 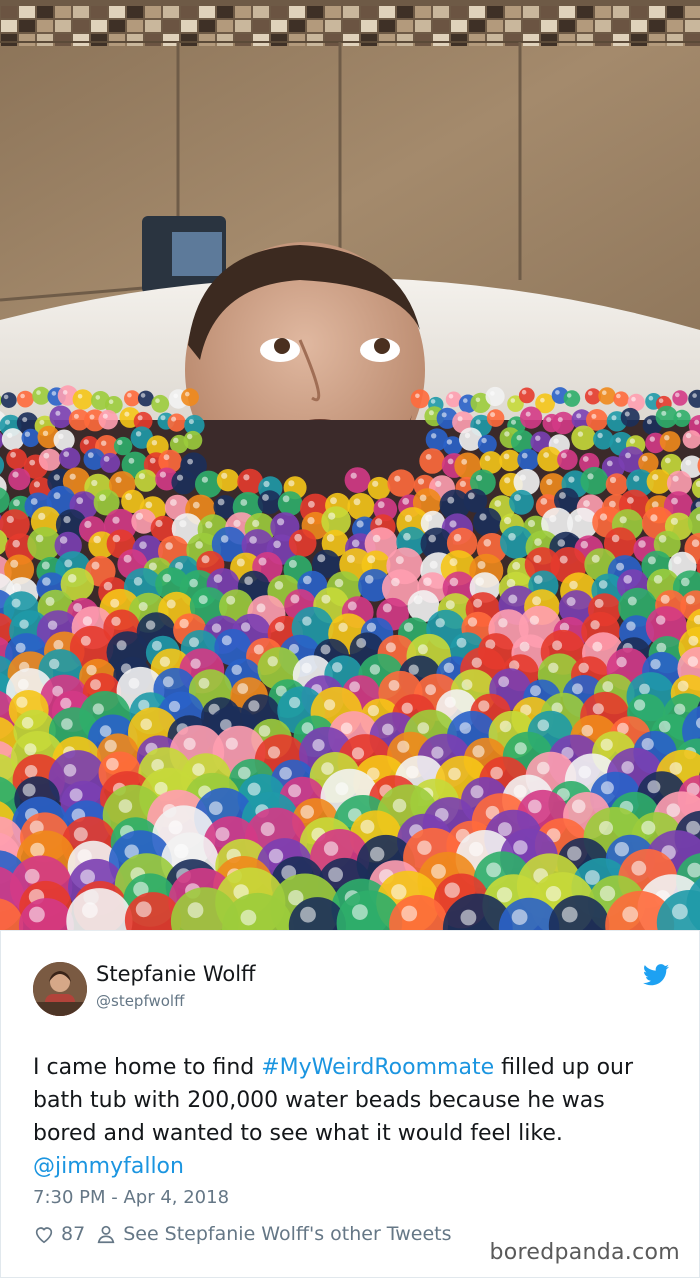 I want to click on tweet-actions: 87 See Stepfanie Wolff's other Tweets, so click(x=242, y=1234).